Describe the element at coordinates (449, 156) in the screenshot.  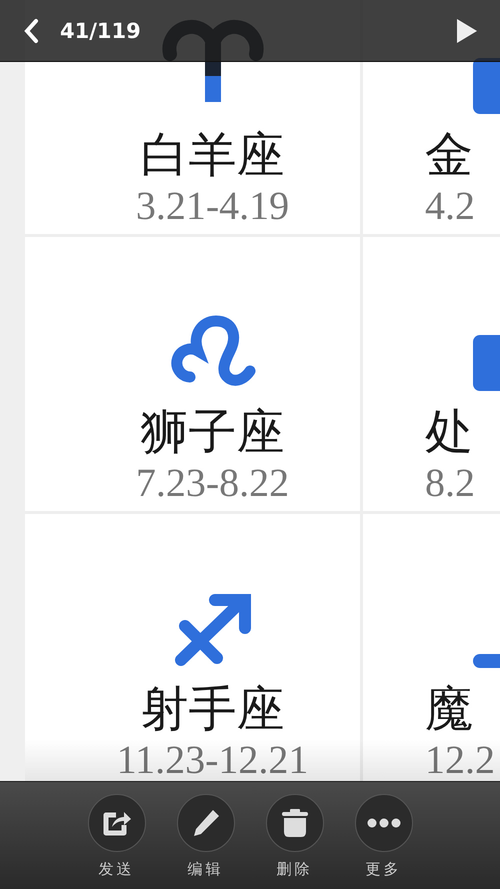
I see `zodiac-name: 金` at that location.